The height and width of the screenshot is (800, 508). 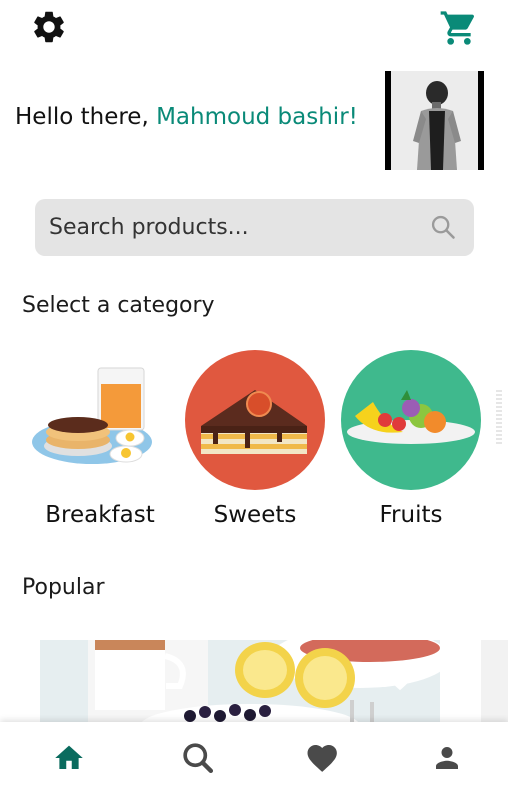 I want to click on category-fruits: Fruits, so click(x=411, y=445).